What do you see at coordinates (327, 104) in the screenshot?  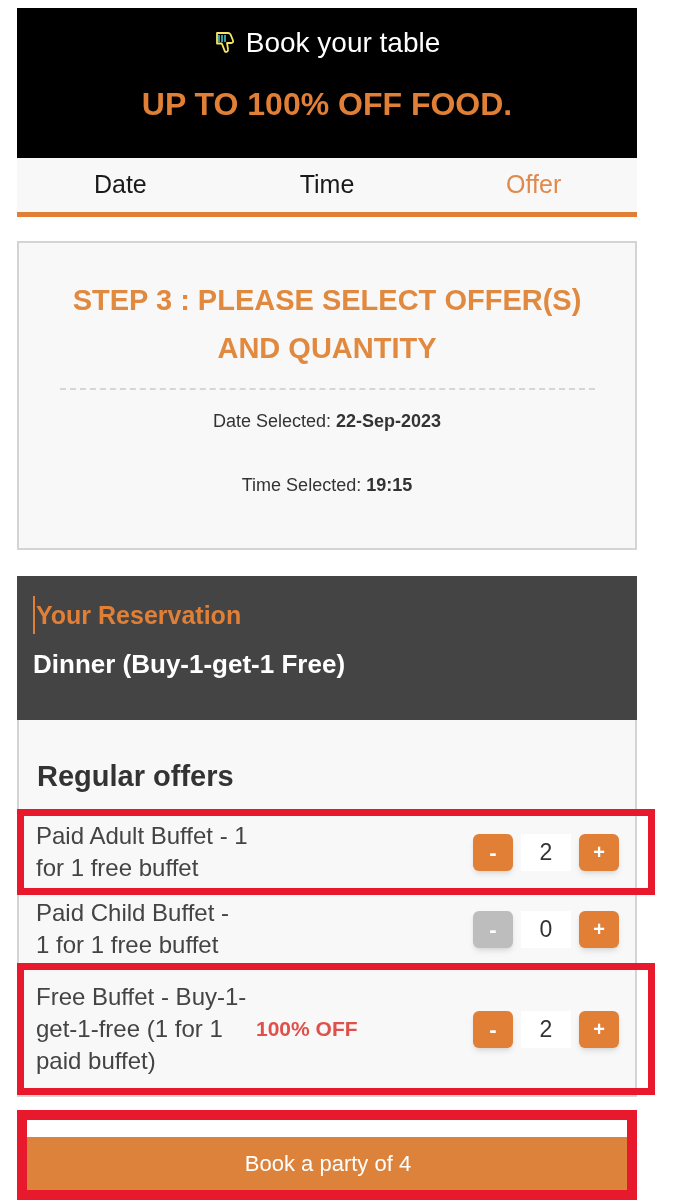 I see `promo-text: UP TO 100% OFF FOOD.` at bounding box center [327, 104].